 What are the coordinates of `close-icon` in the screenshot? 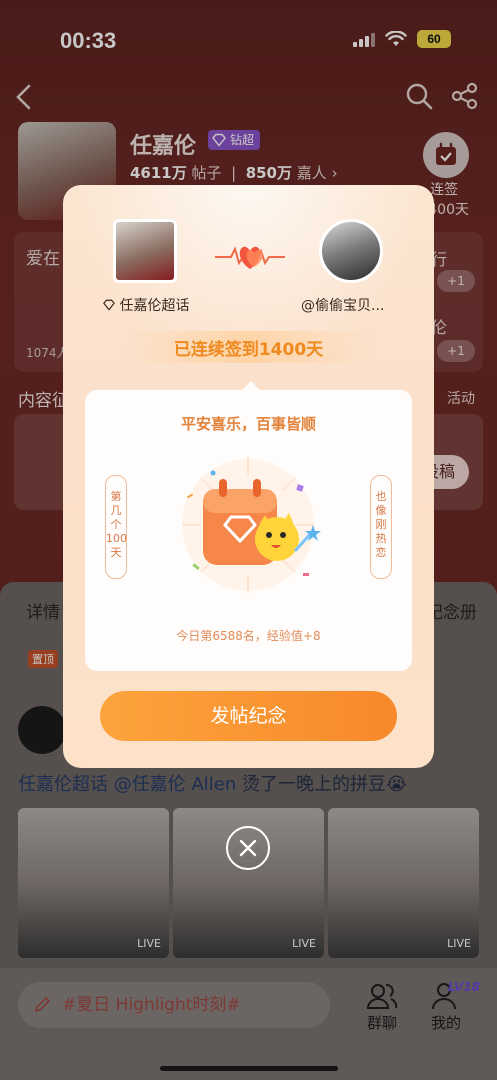 It's located at (248, 848).